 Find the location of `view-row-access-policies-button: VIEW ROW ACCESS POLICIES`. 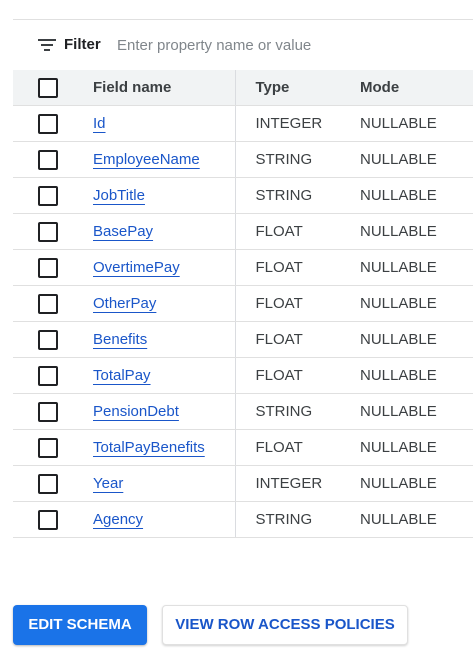

view-row-access-policies-button: VIEW ROW ACCESS POLICIES is located at coordinates (285, 625).